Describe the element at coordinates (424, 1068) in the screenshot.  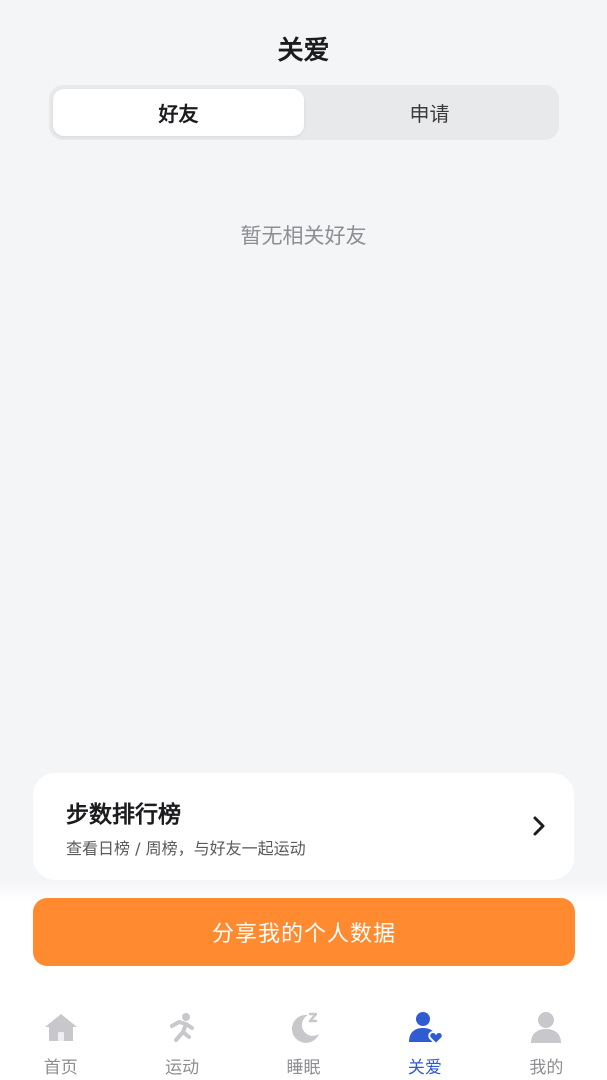
I see `tabbar-label: 关爱` at that location.